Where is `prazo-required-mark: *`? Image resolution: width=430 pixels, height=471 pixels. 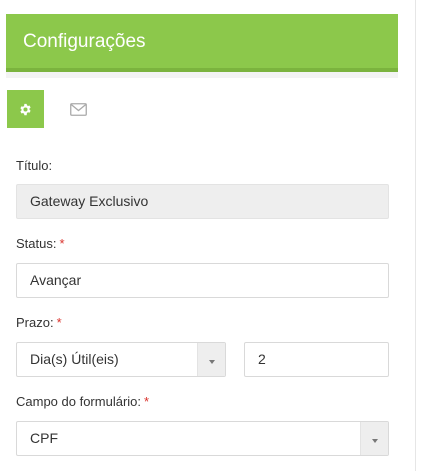 prazo-required-mark: * is located at coordinates (59, 322).